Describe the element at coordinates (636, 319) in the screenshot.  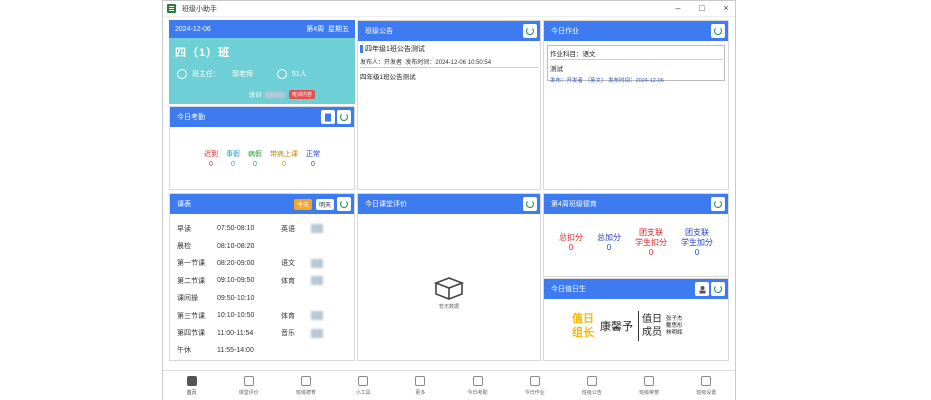
I see `duty-panel: 今日值日生 值日 组长 康馨予 值日 成员 张子杰 戴思彤 林明辉` at that location.